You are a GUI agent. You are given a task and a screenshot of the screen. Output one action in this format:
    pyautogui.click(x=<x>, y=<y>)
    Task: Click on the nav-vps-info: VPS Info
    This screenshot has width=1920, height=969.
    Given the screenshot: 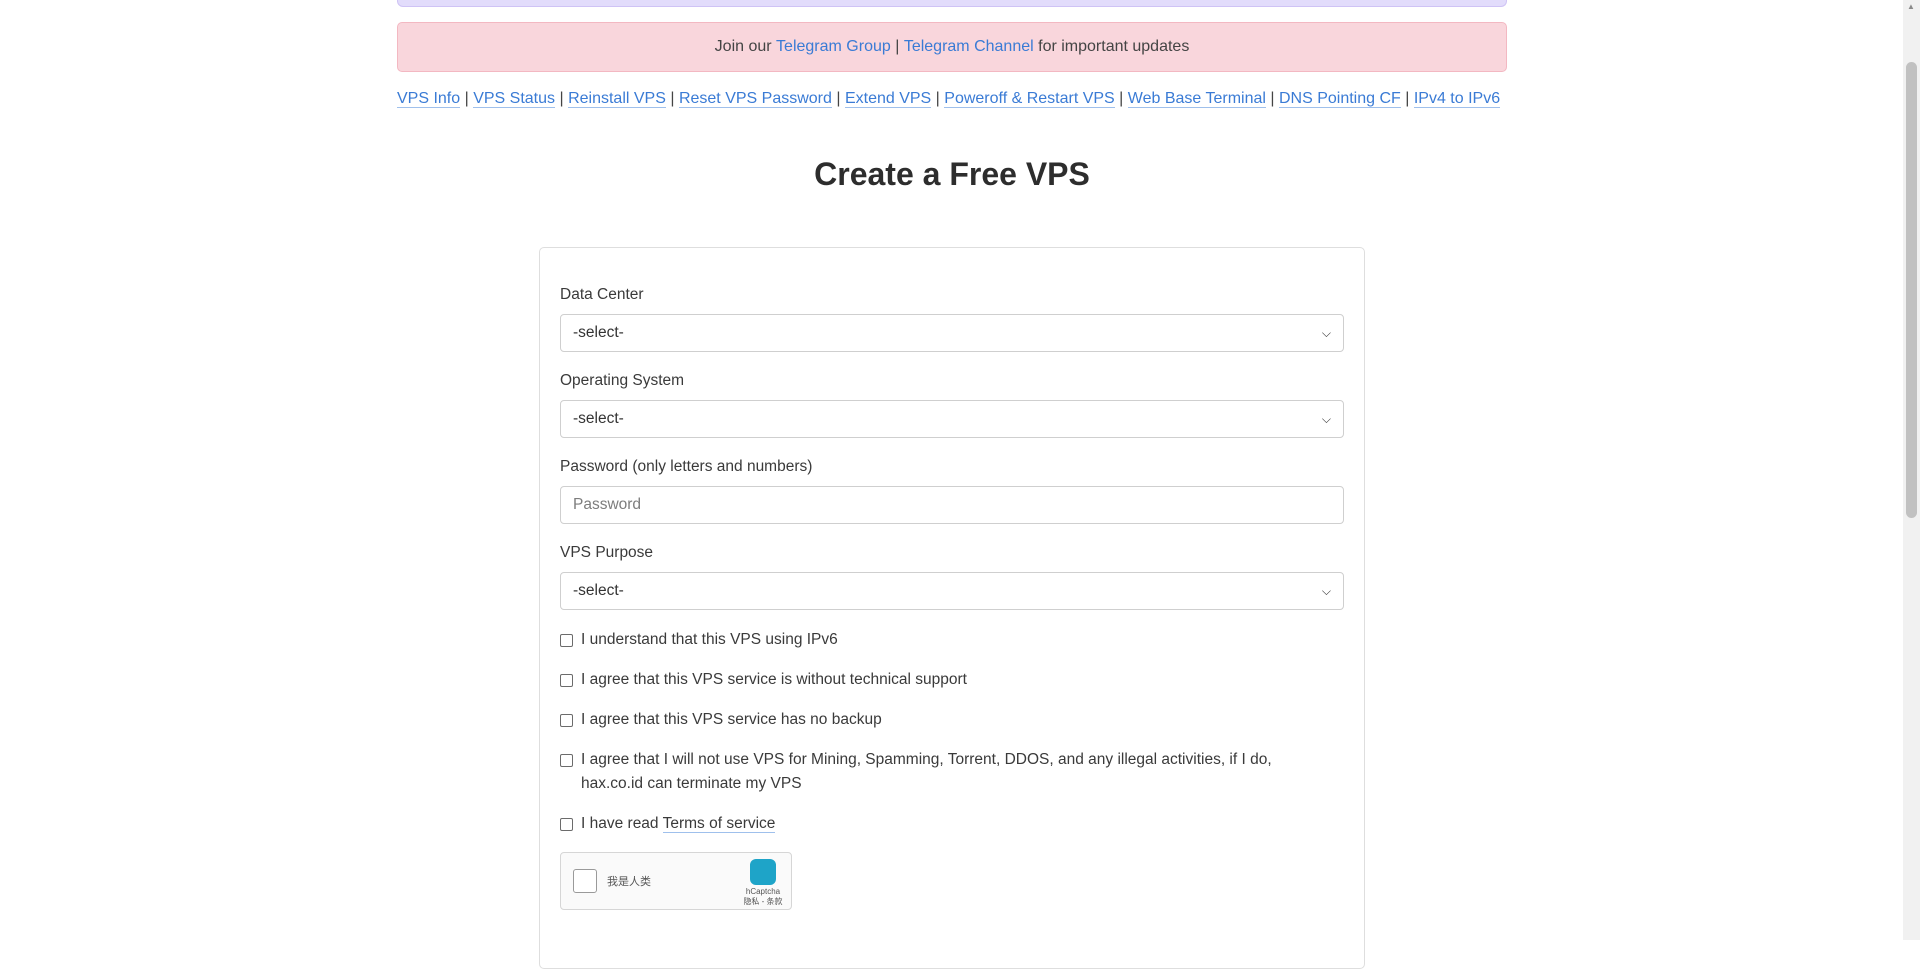 What is the action you would take?
    pyautogui.click(x=429, y=99)
    